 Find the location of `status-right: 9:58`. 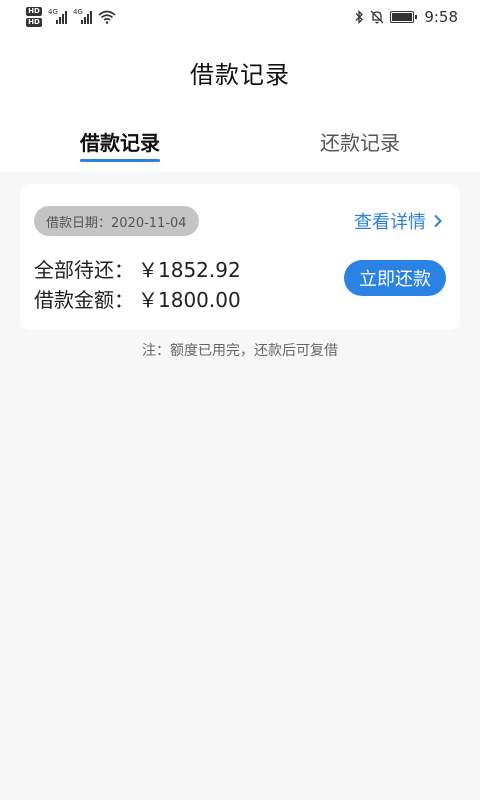

status-right: 9:58 is located at coordinates (406, 17).